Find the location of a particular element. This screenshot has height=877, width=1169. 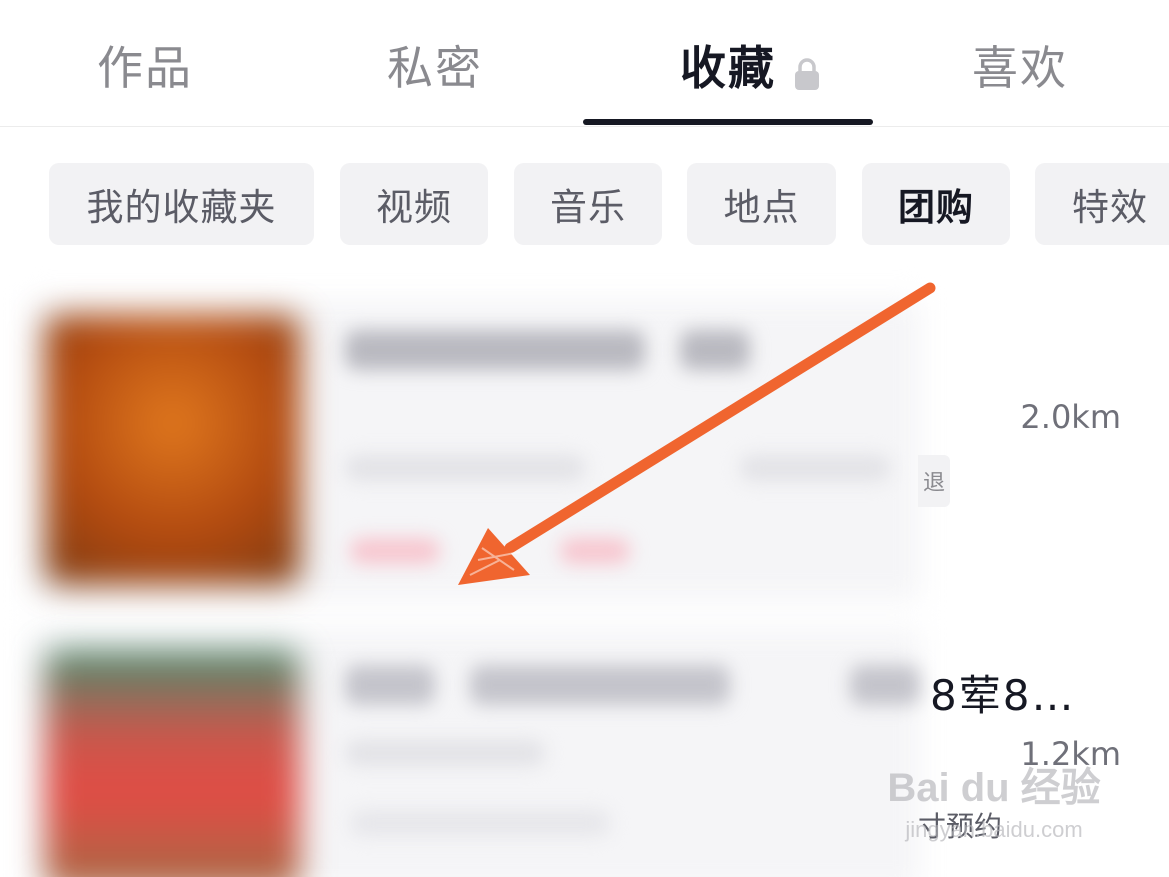

list-item-1-tag: 退 is located at coordinates (934, 481).